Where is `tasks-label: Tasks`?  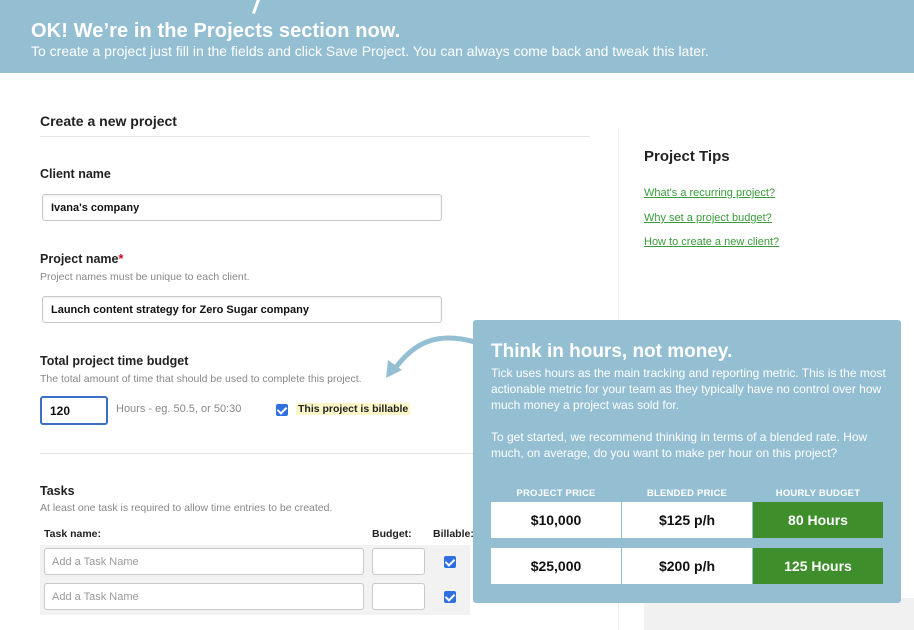
tasks-label: Tasks is located at coordinates (57, 491).